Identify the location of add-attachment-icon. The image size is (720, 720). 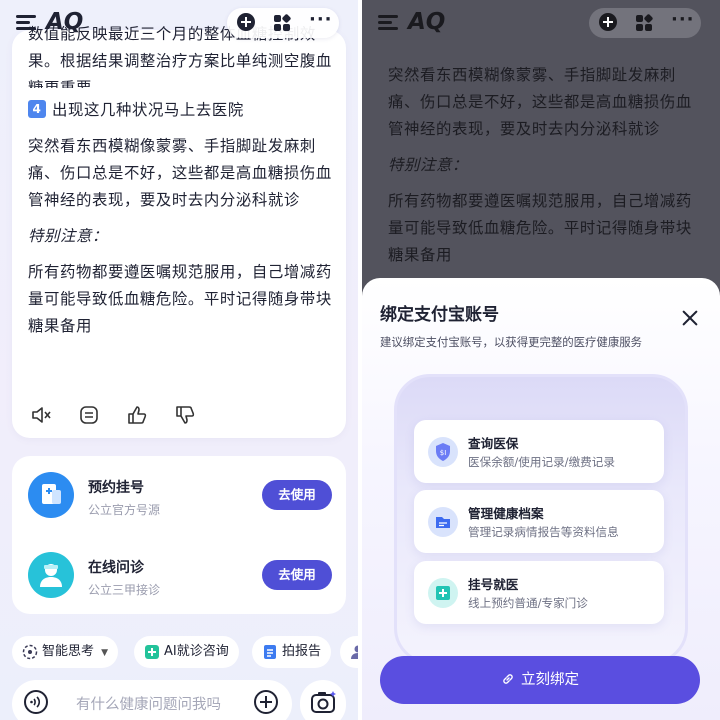
(266, 702).